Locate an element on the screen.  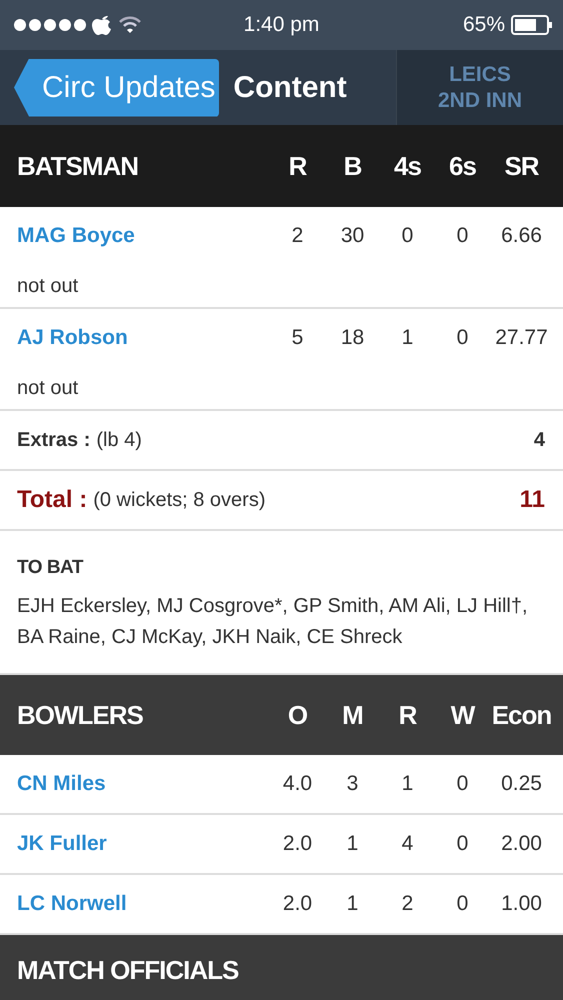
extras-detail: (lb 4) is located at coordinates (119, 440).